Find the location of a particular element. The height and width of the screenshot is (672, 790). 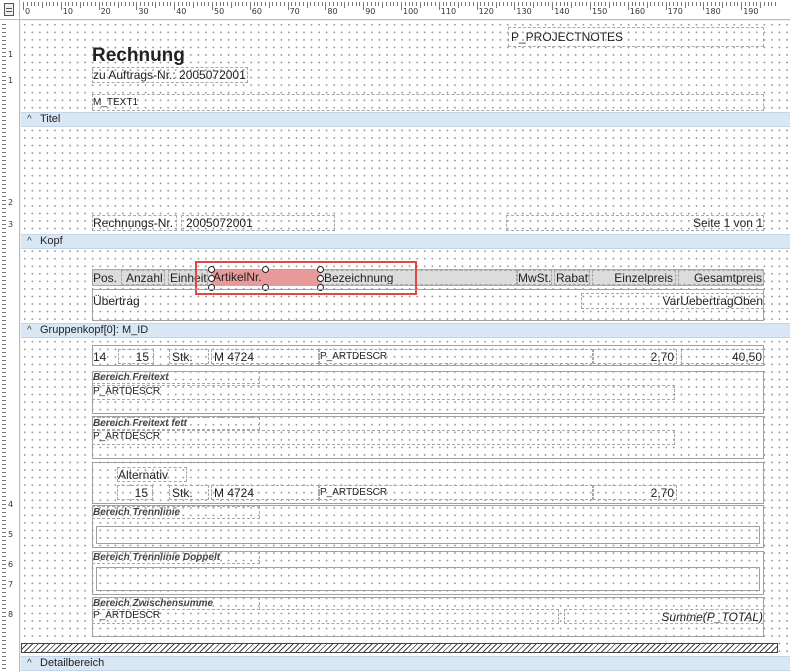

column-header-gesamtpreis: Gesamtpreis is located at coordinates (721, 277).